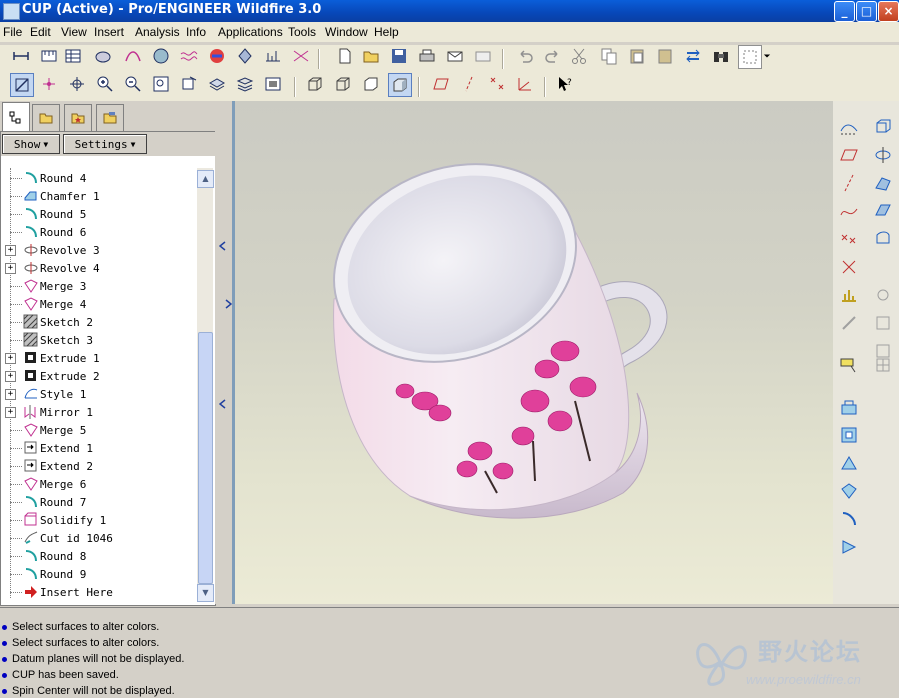 The image size is (899, 698). Describe the element at coordinates (866, 11) in the screenshot. I see `maximize-button: □` at that location.